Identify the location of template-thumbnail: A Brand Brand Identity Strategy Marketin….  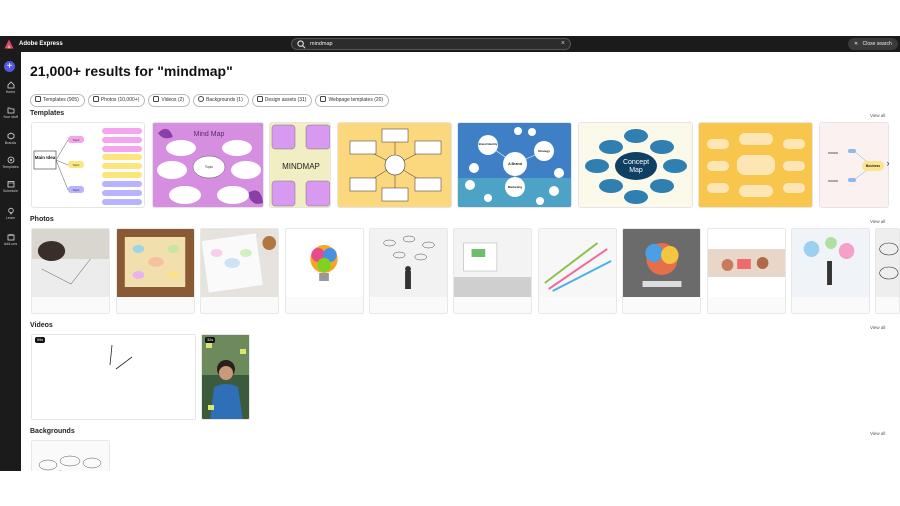
(514, 165).